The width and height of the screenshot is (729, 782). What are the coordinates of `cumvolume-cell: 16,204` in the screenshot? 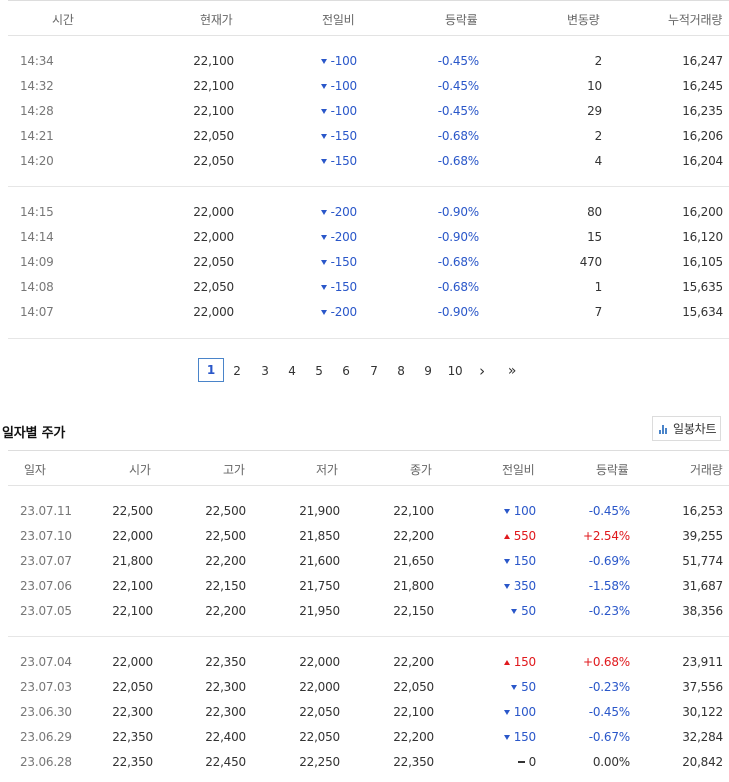 It's located at (702, 161).